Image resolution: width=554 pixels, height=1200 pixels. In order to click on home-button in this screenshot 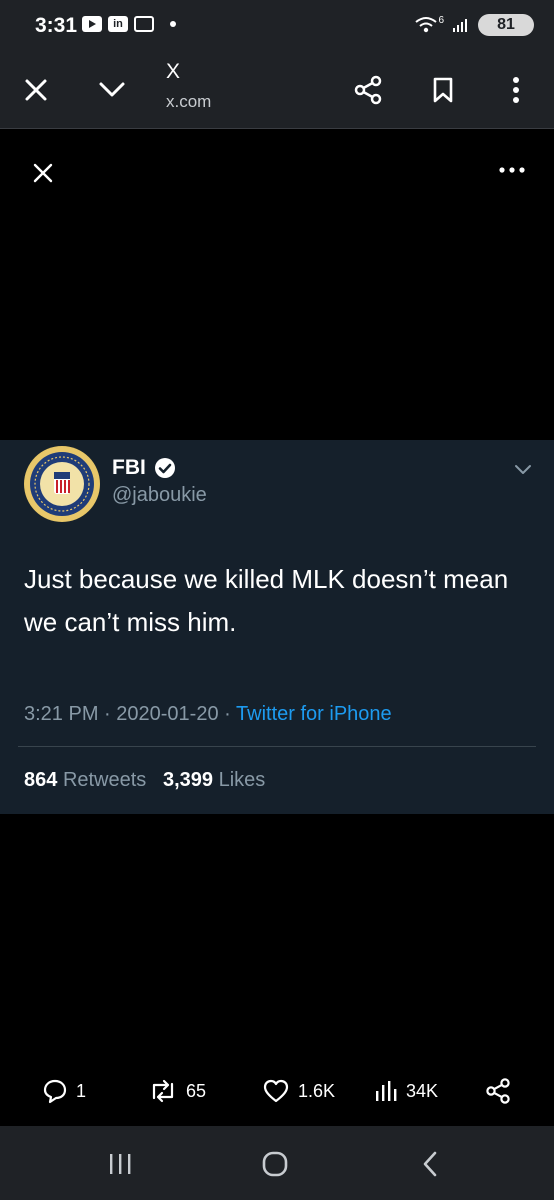, I will do `click(275, 1164)`.